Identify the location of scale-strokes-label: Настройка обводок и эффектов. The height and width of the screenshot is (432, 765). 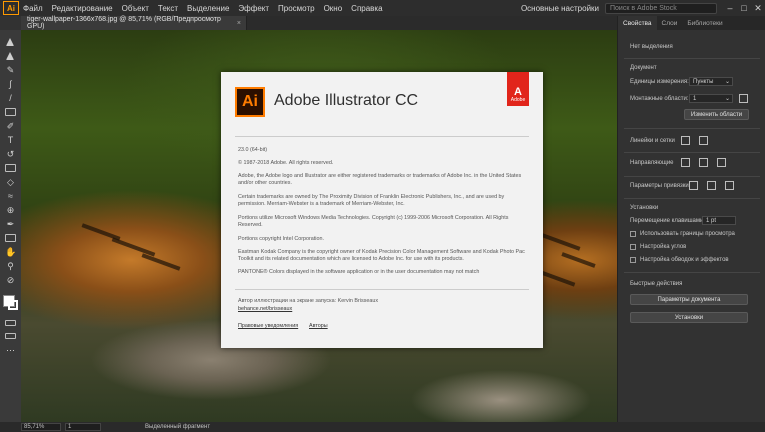
(684, 260).